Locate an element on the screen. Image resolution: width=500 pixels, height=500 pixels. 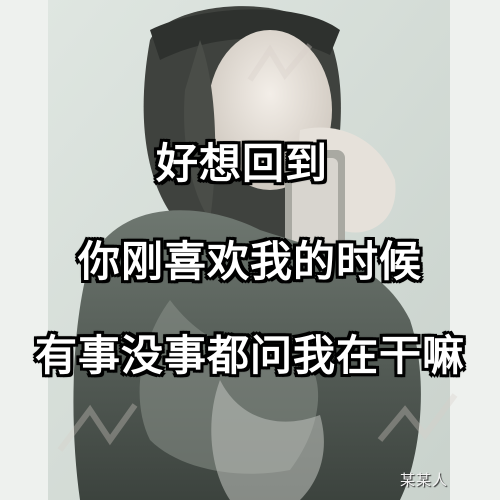
signature-text: 某某人 is located at coordinates (423, 480).